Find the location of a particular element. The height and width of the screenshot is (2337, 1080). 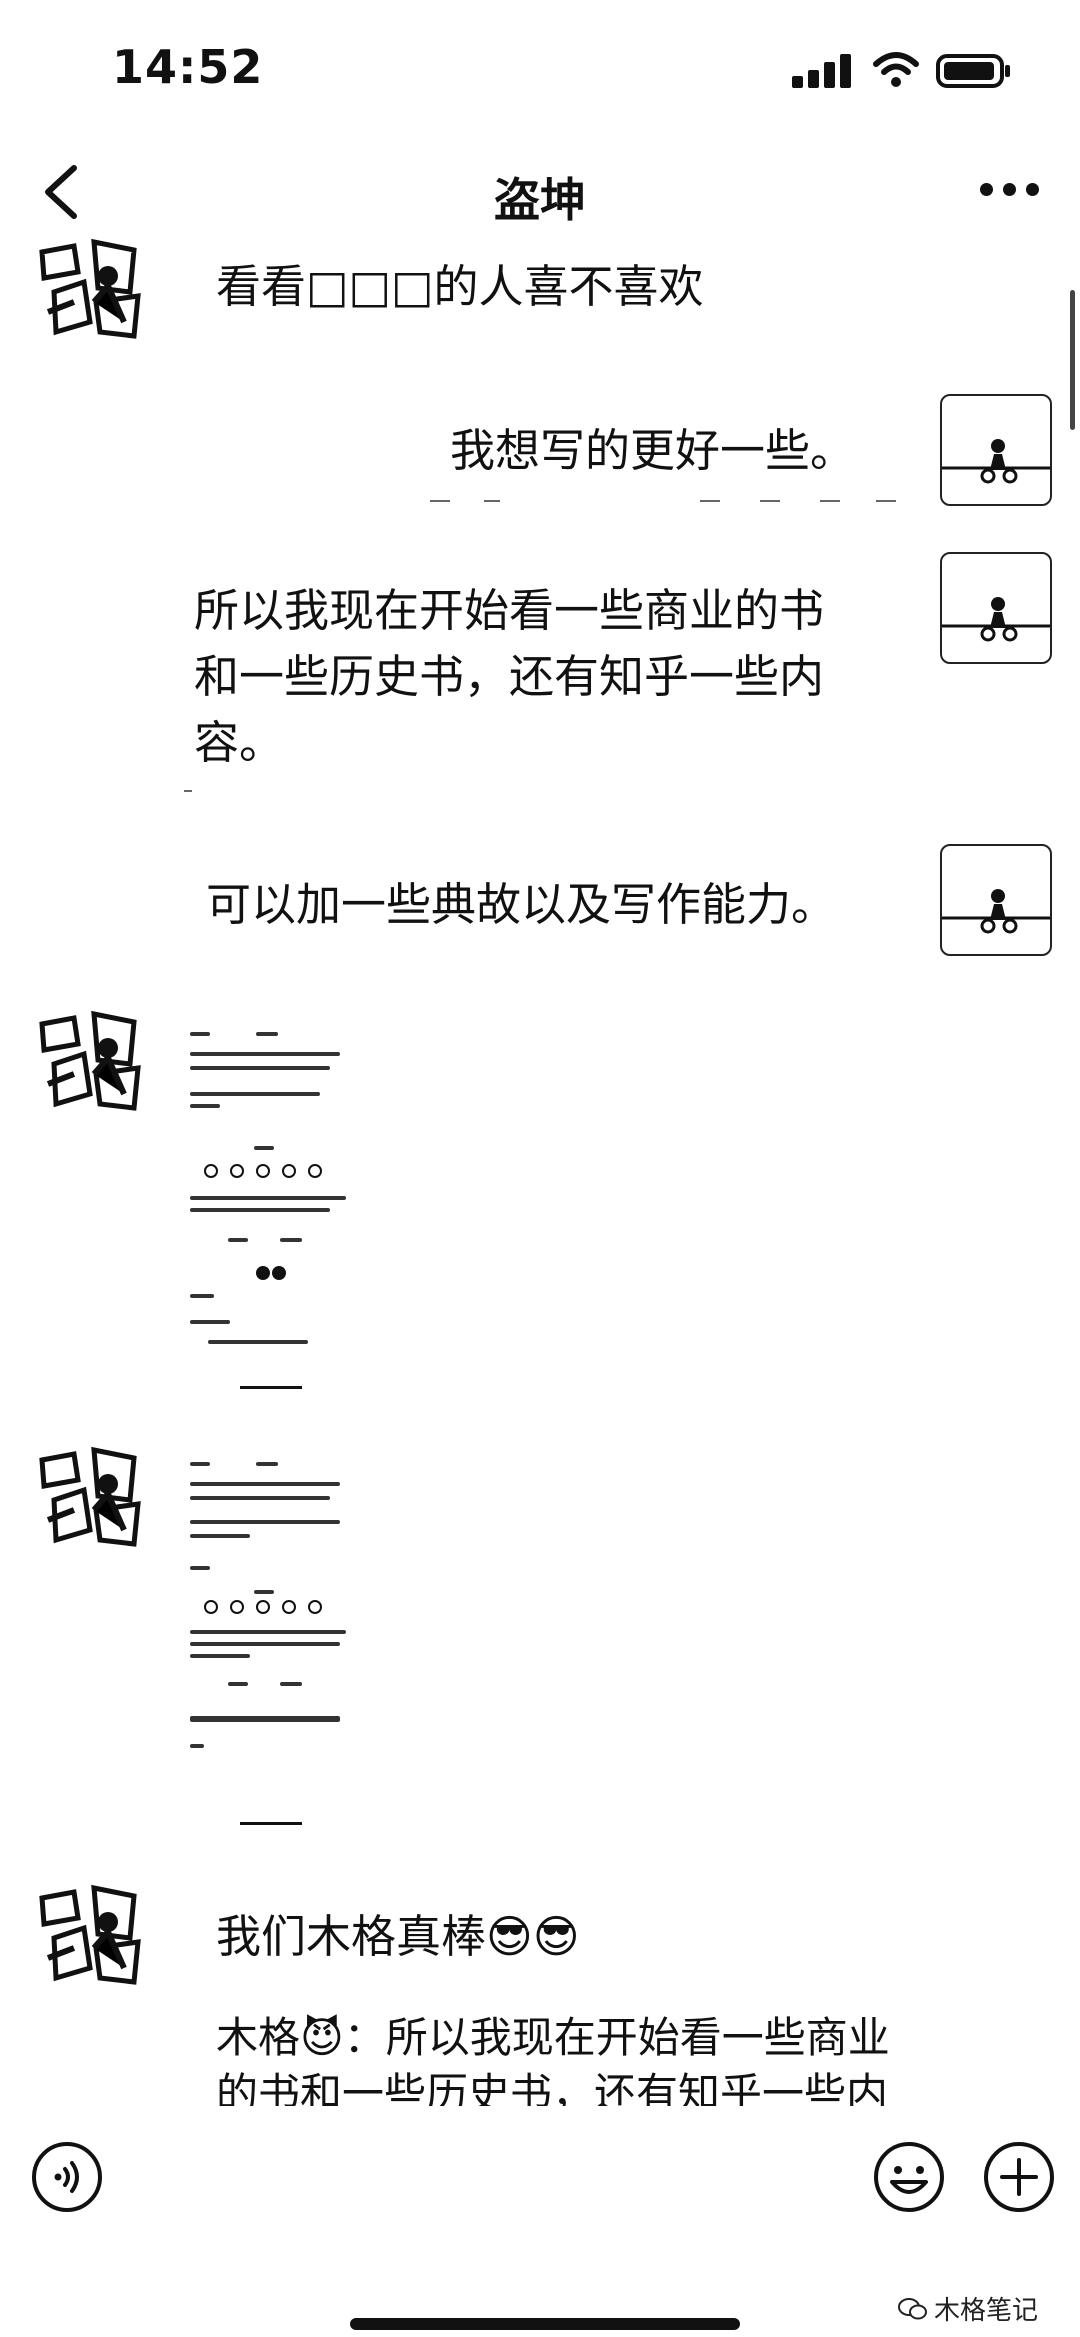

chat-title: 盗坤 is located at coordinates (540, 200).